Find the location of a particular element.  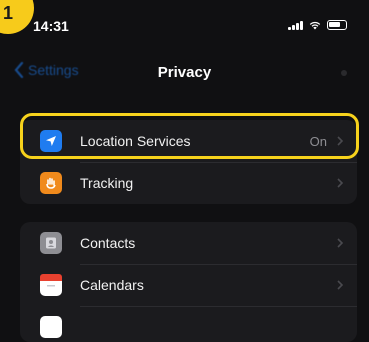

nav-dot is located at coordinates (344, 73).